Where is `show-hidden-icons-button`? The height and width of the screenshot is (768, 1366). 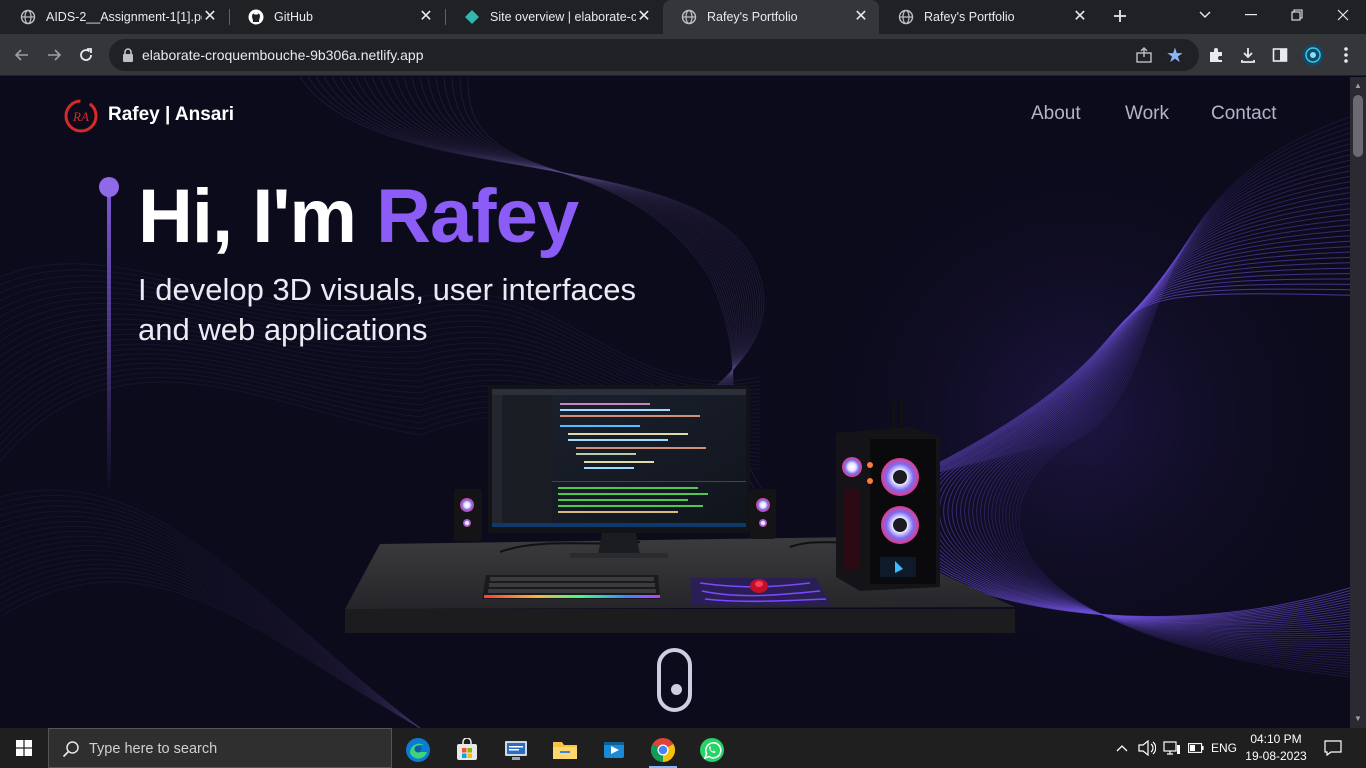
show-hidden-icons-button is located at coordinates (1122, 748).